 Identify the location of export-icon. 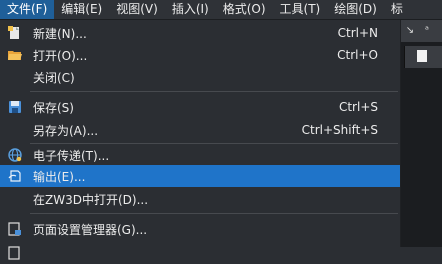
(15, 176).